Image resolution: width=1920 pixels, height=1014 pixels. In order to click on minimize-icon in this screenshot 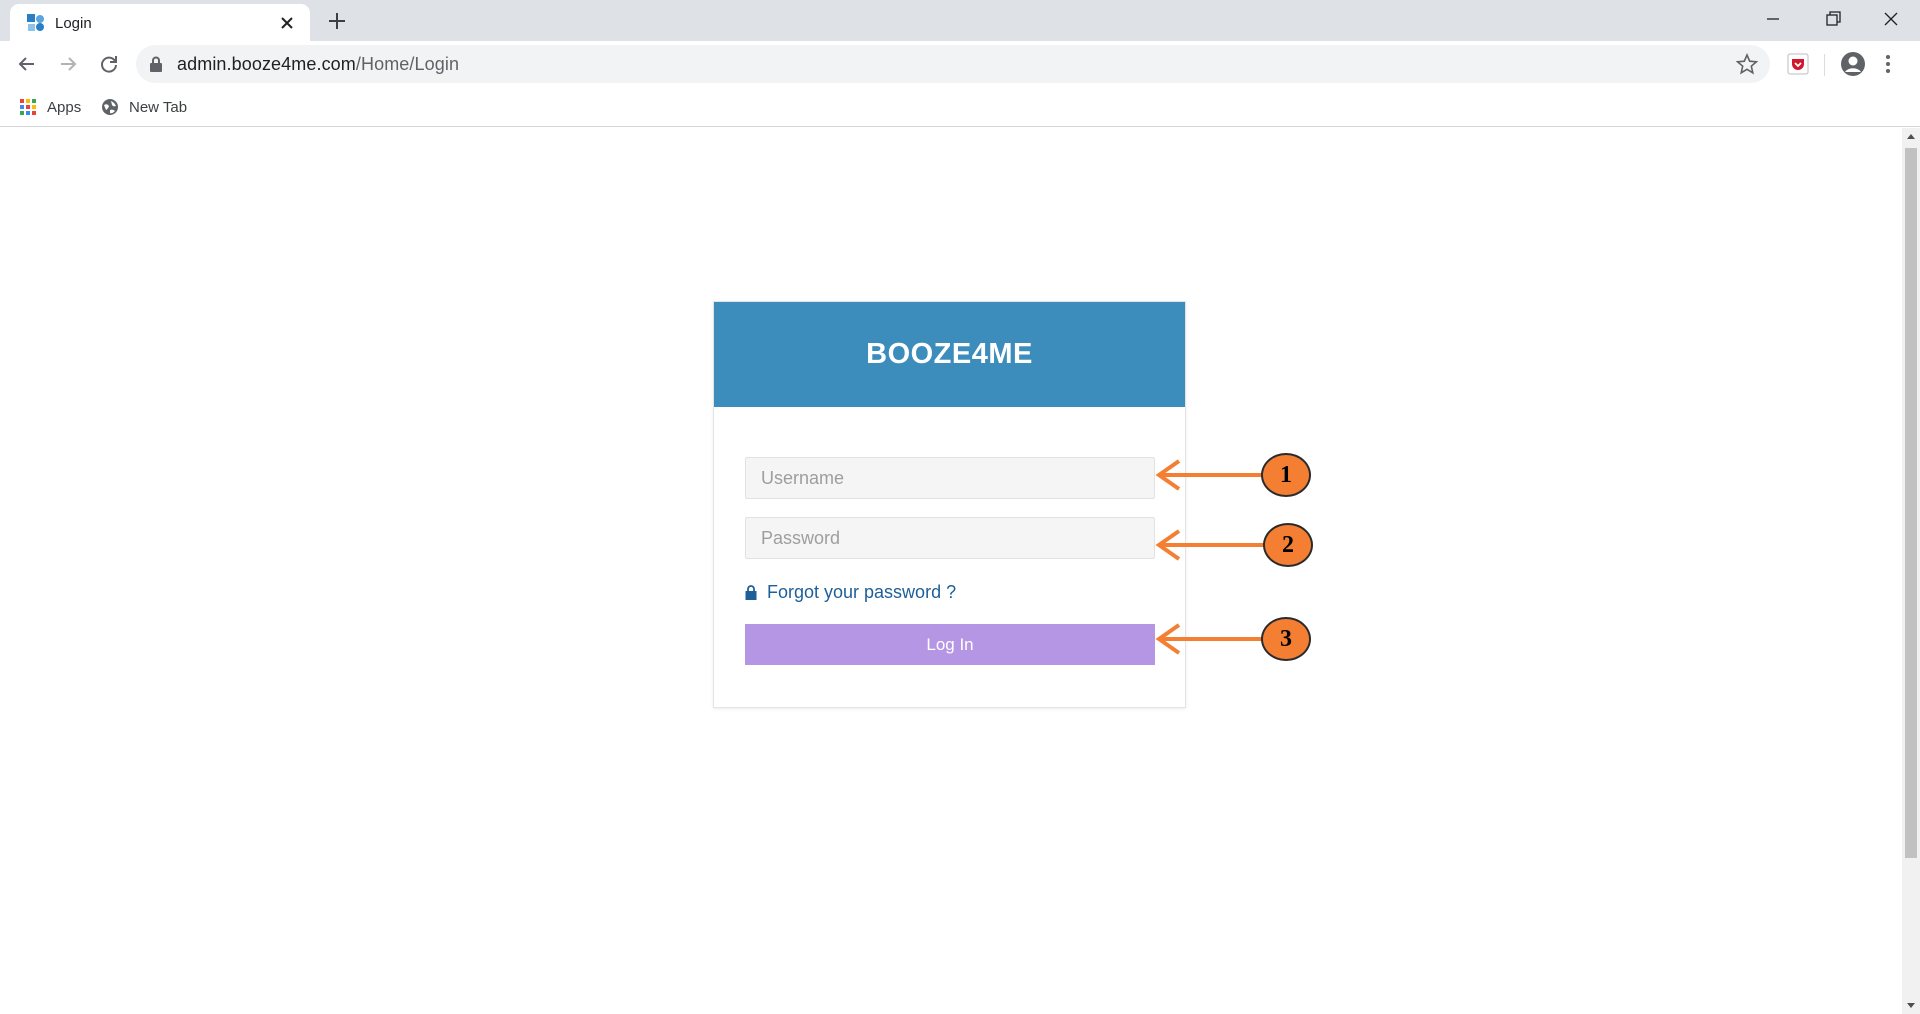, I will do `click(1773, 19)`.